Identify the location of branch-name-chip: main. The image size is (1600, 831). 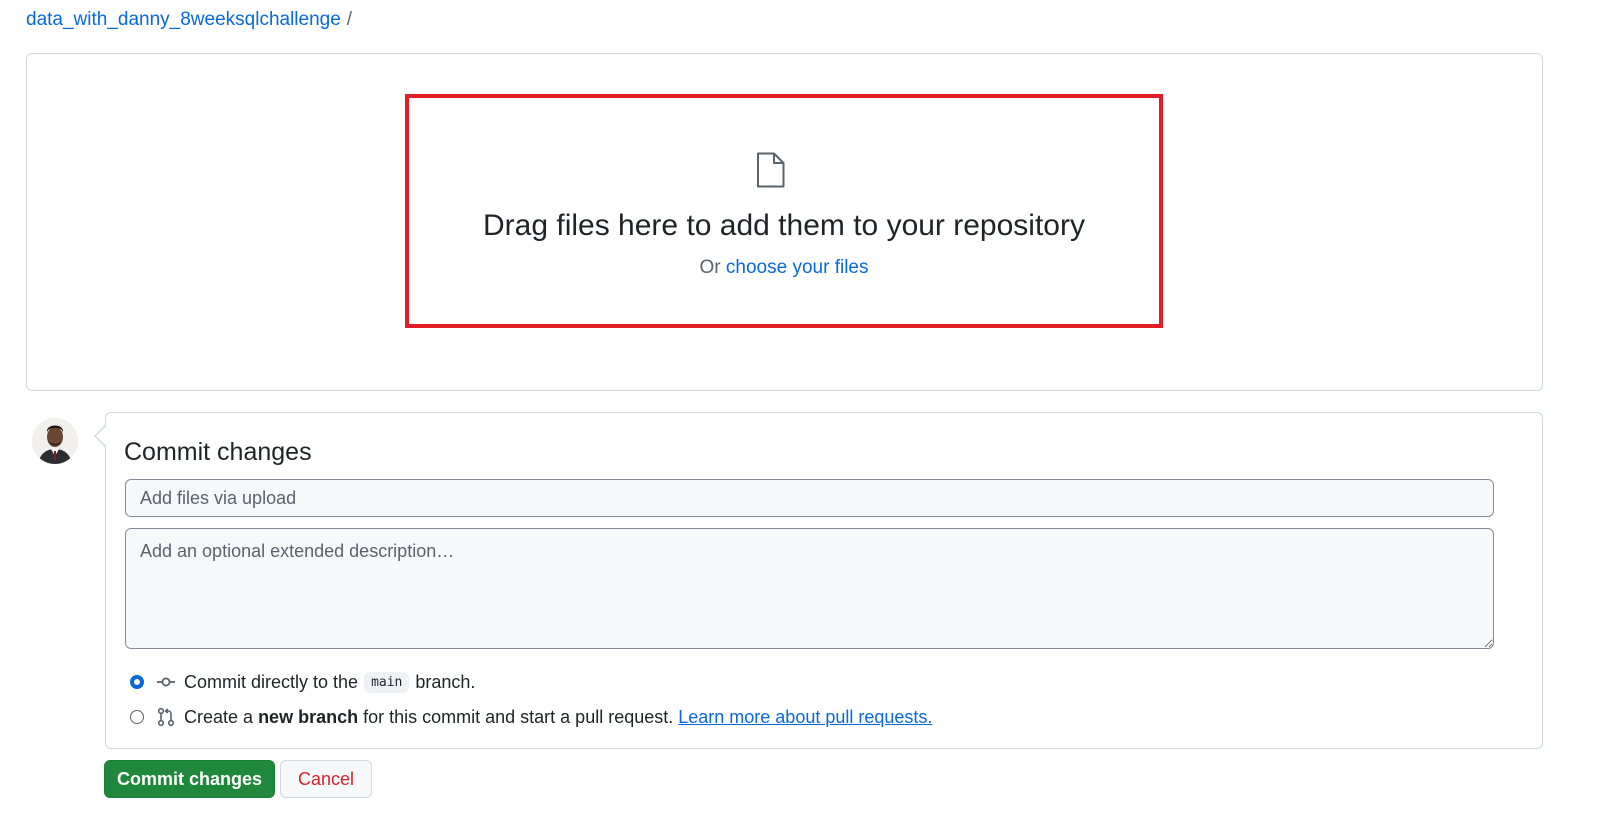
(387, 682).